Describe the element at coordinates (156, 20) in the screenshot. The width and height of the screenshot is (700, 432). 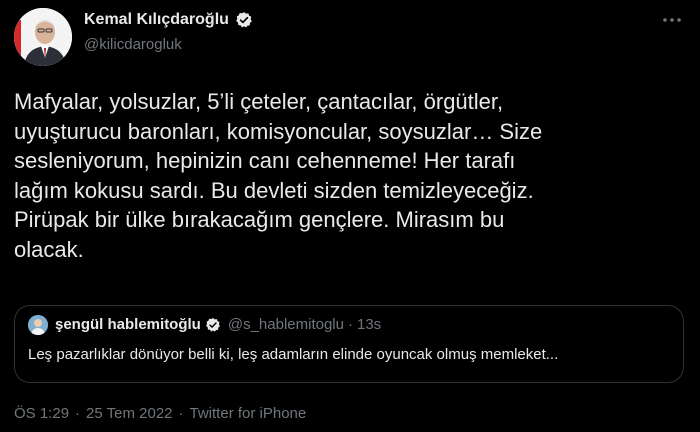
I see `author-name: Kemal Kılıçdaroğlu` at that location.